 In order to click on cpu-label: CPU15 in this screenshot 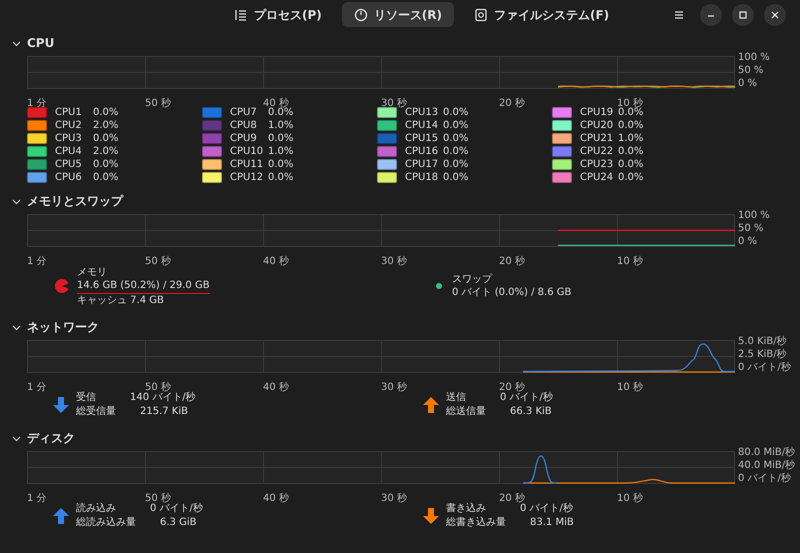, I will do `click(422, 139)`.